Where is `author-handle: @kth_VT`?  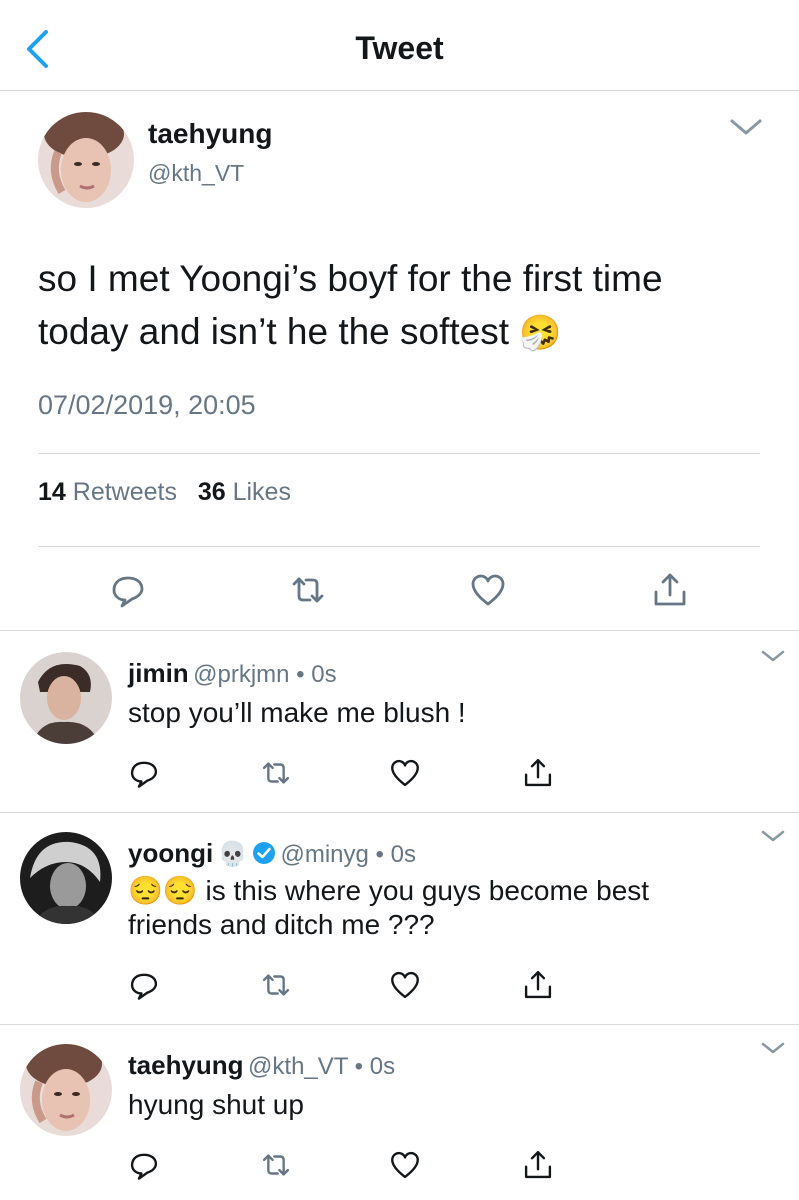
author-handle: @kth_VT is located at coordinates (196, 173).